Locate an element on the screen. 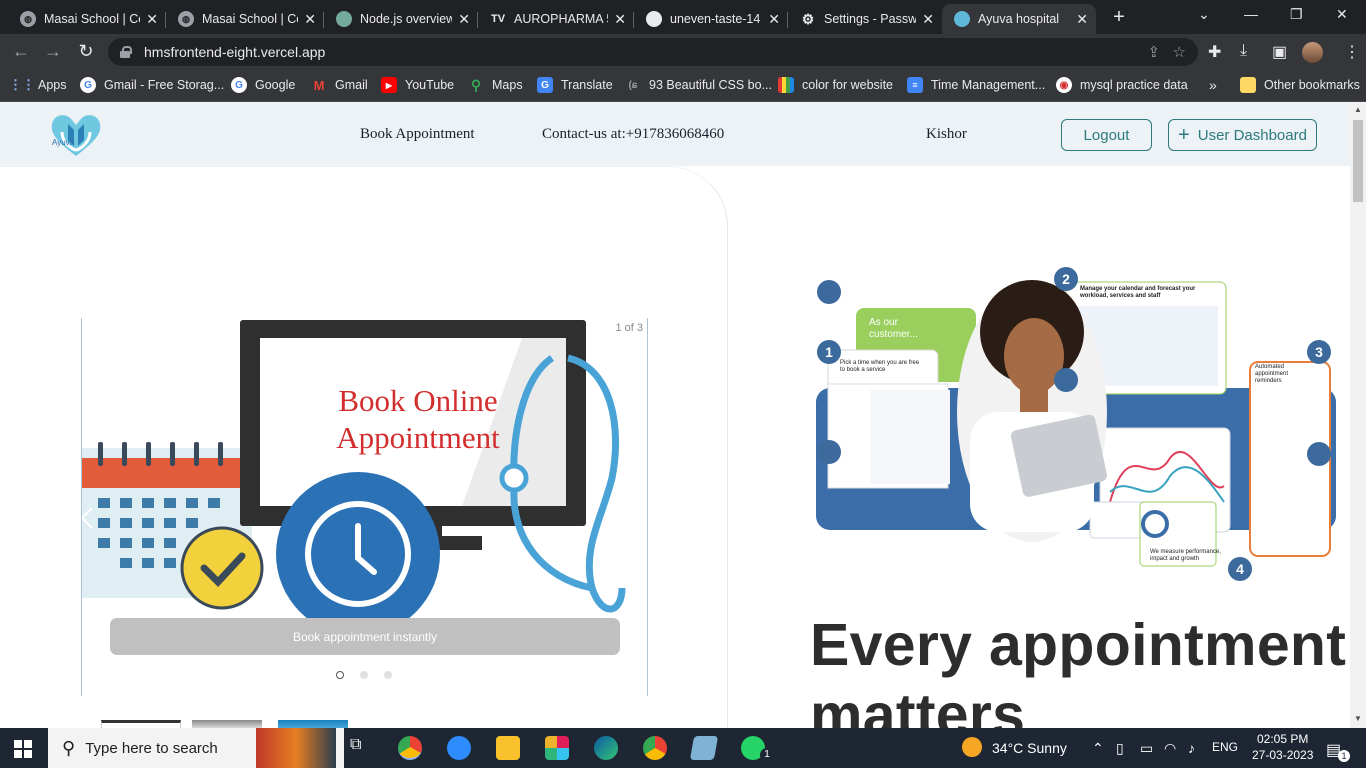  nav-contact: Contact-us at:+917836068460 is located at coordinates (633, 134).